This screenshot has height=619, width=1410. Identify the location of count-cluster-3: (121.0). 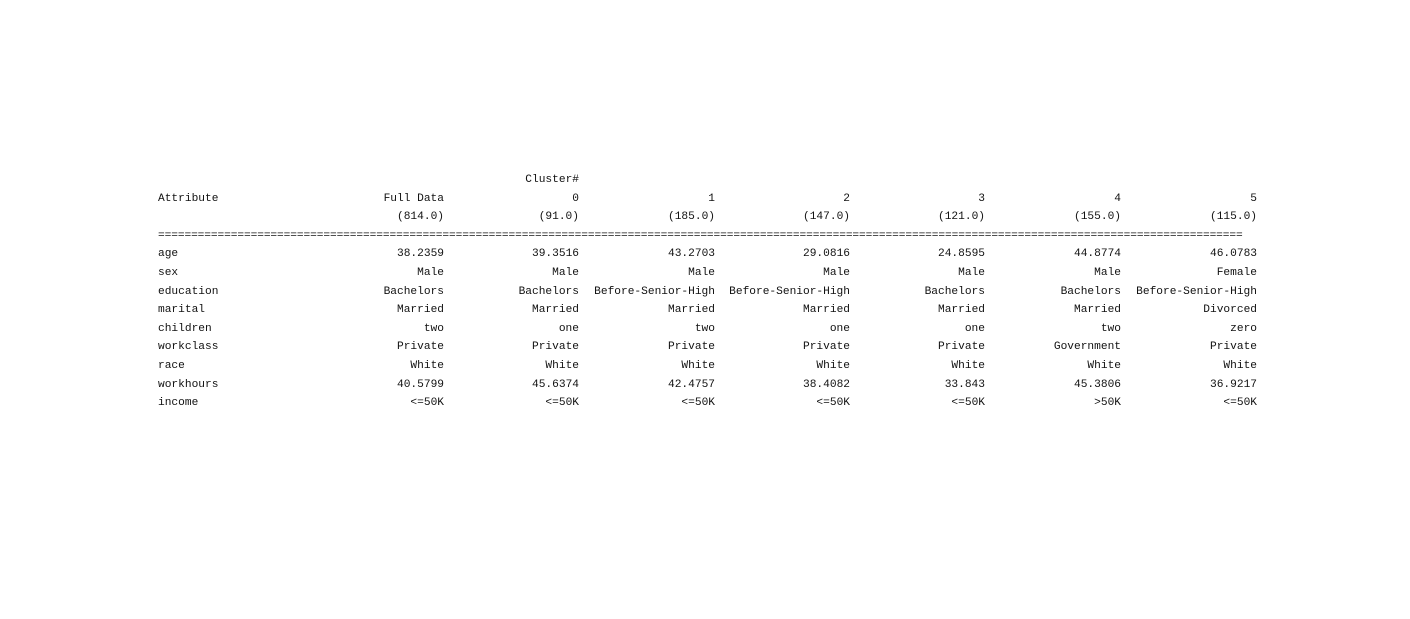
(961, 217).